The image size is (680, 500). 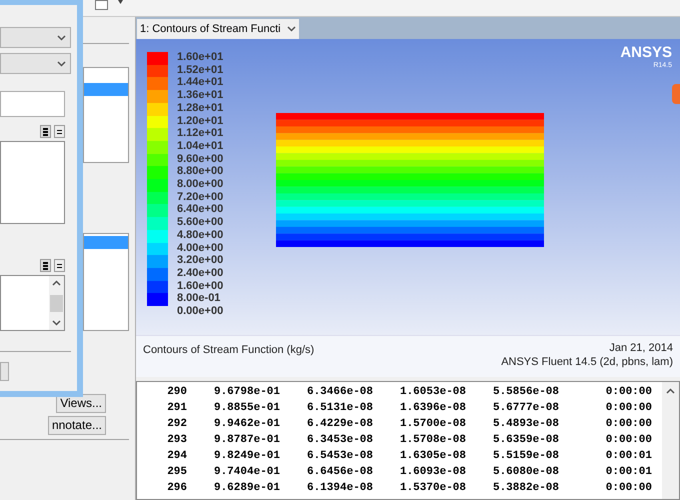 What do you see at coordinates (246, 424) in the screenshot?
I see `console-cell-text: 9.9462e-01` at bounding box center [246, 424].